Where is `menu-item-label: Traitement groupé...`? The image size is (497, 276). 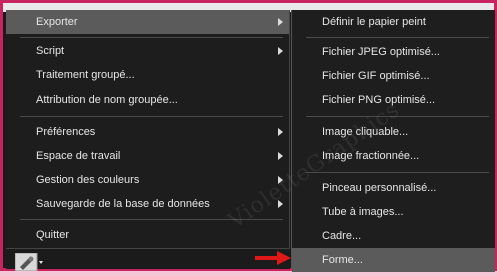 menu-item-label: Traitement groupé... is located at coordinates (85, 75).